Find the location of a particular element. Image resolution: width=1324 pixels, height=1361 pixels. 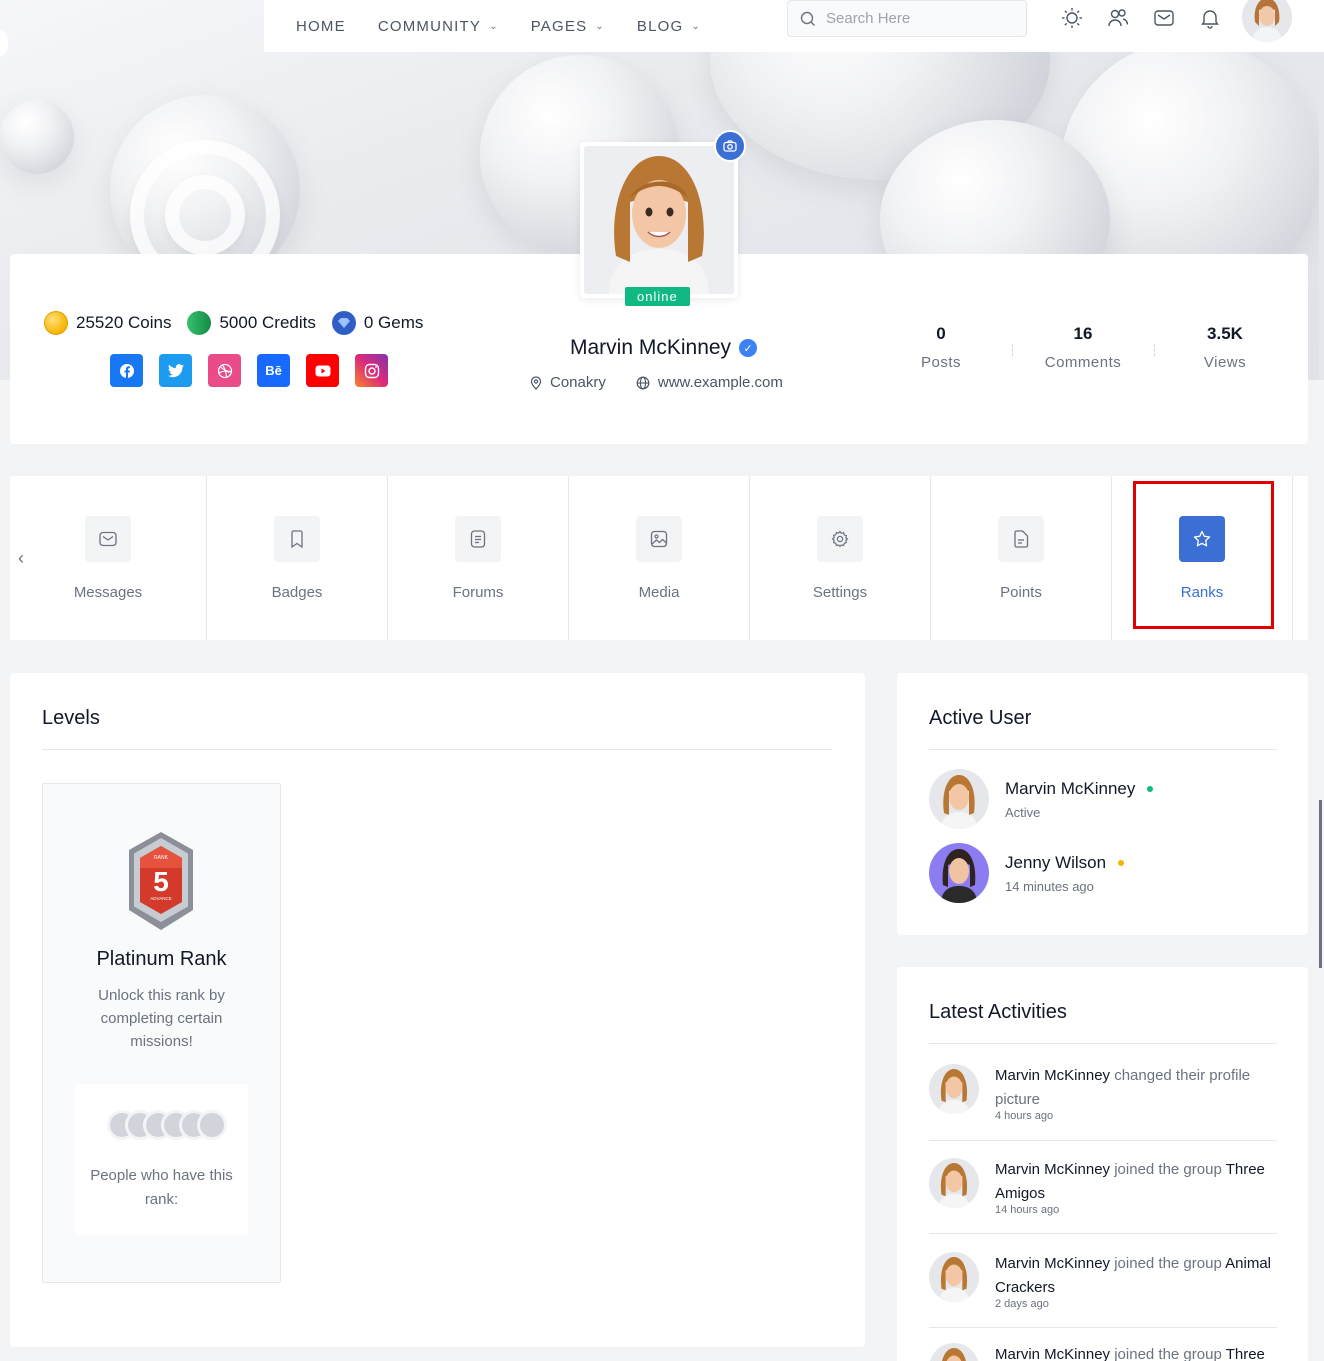

credit-icon is located at coordinates (199, 323).